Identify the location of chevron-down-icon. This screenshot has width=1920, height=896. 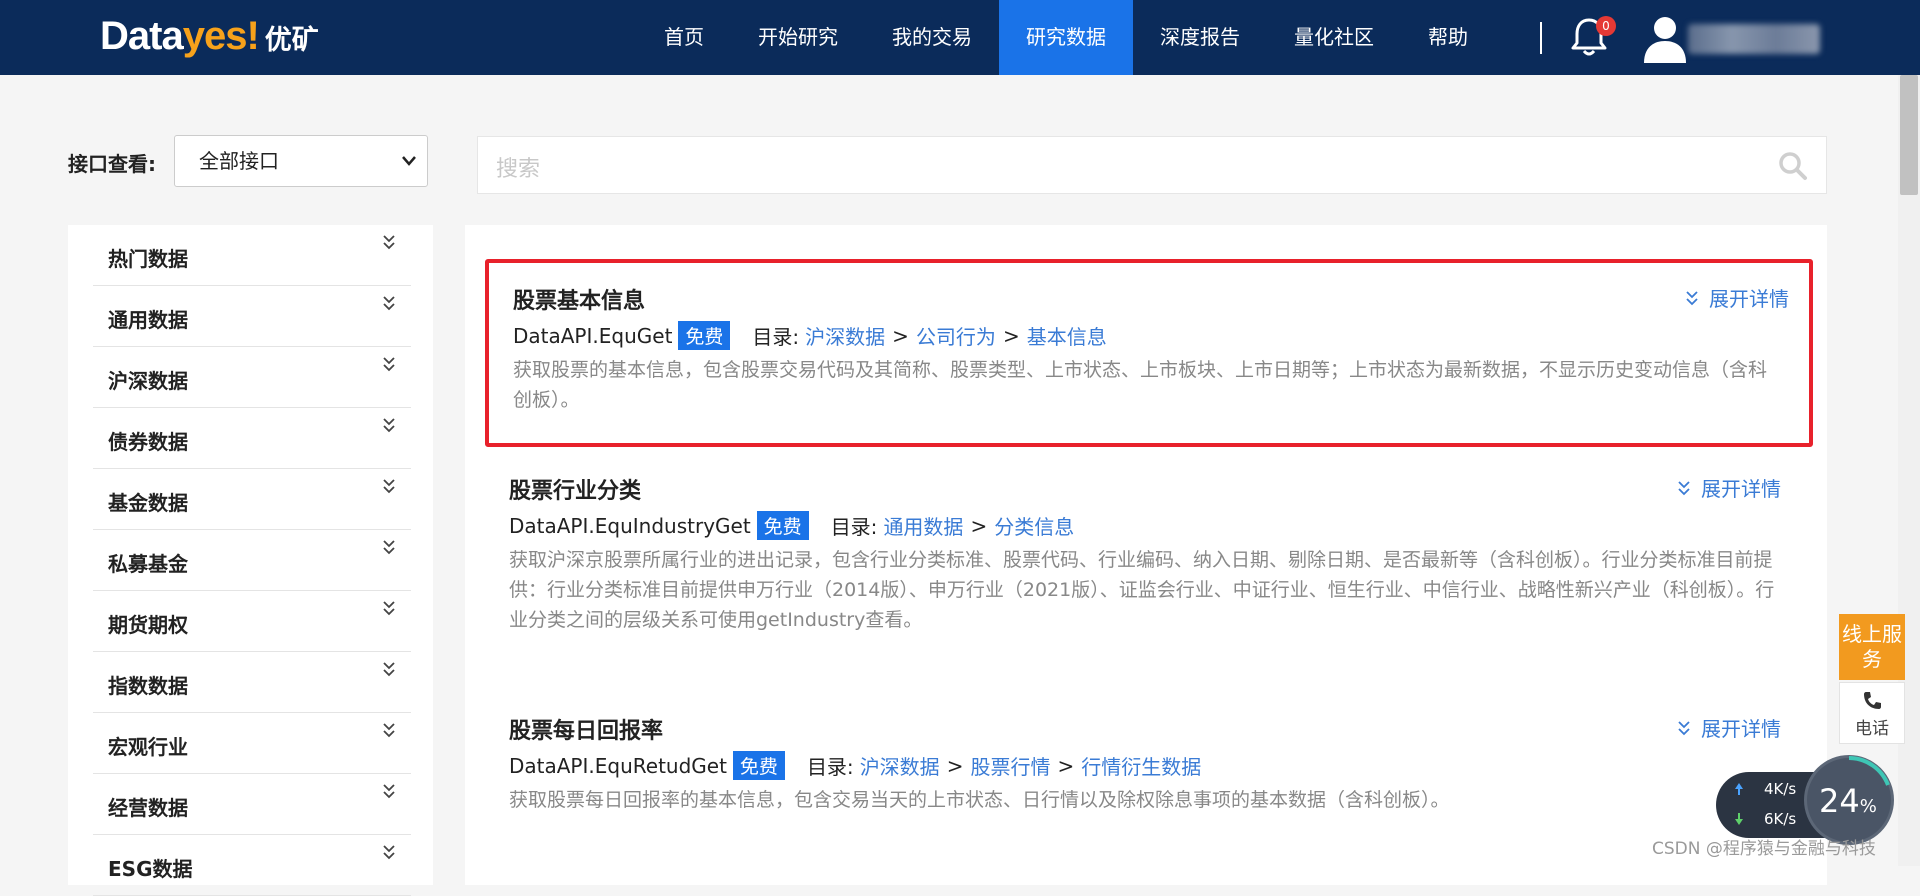
(409, 161).